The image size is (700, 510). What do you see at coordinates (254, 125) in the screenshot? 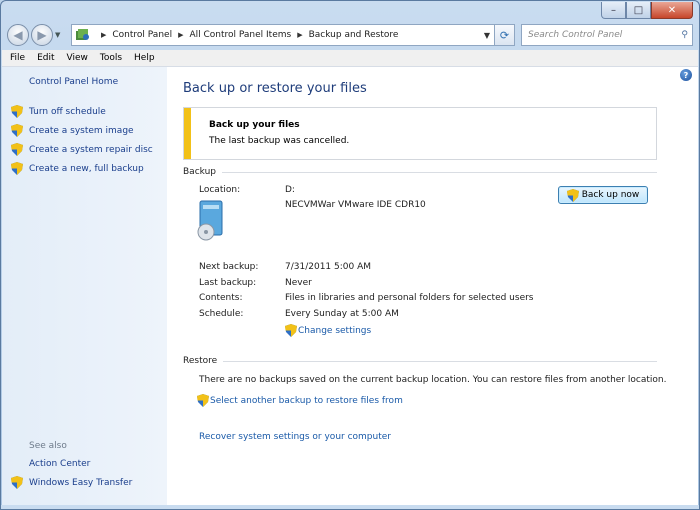
I see `notice-heading: Back up your files` at bounding box center [254, 125].